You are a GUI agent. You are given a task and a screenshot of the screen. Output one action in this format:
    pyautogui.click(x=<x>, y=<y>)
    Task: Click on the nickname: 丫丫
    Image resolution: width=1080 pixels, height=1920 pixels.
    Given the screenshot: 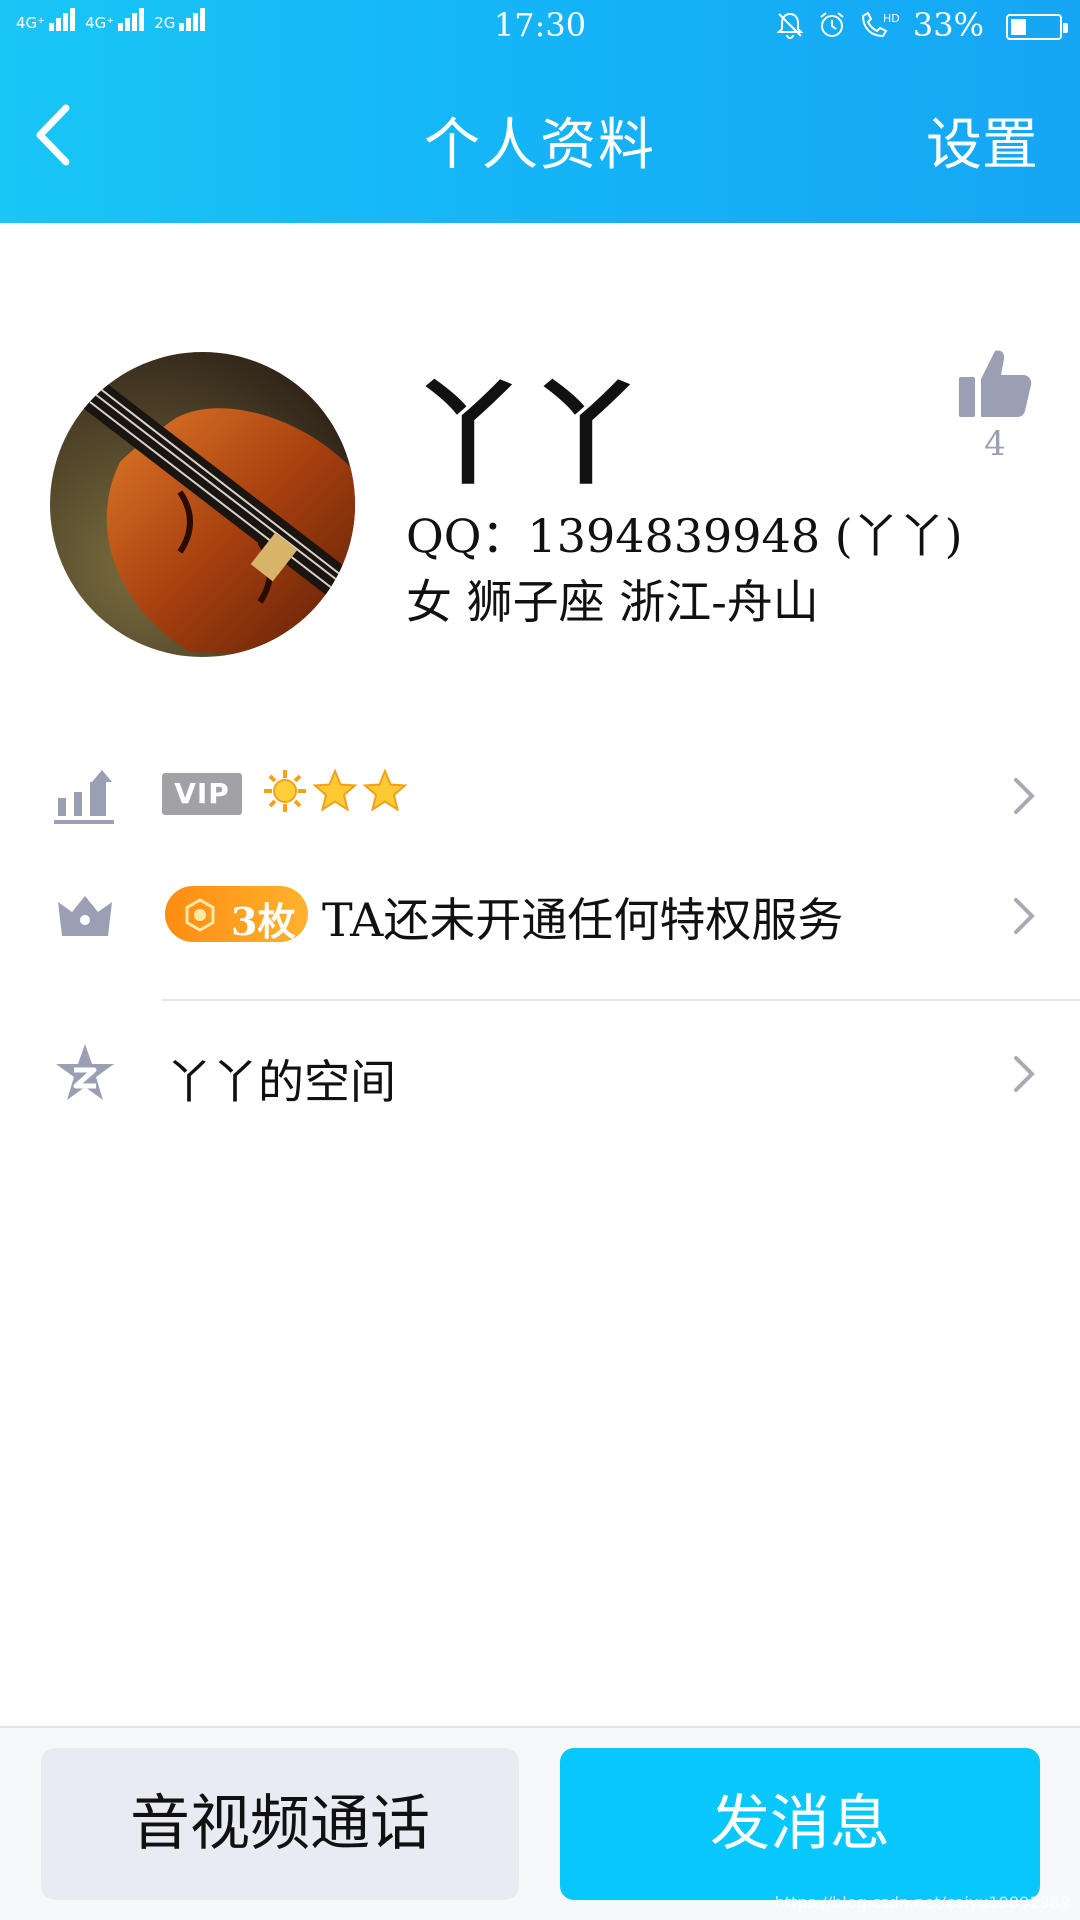 What is the action you would take?
    pyautogui.click(x=530, y=434)
    